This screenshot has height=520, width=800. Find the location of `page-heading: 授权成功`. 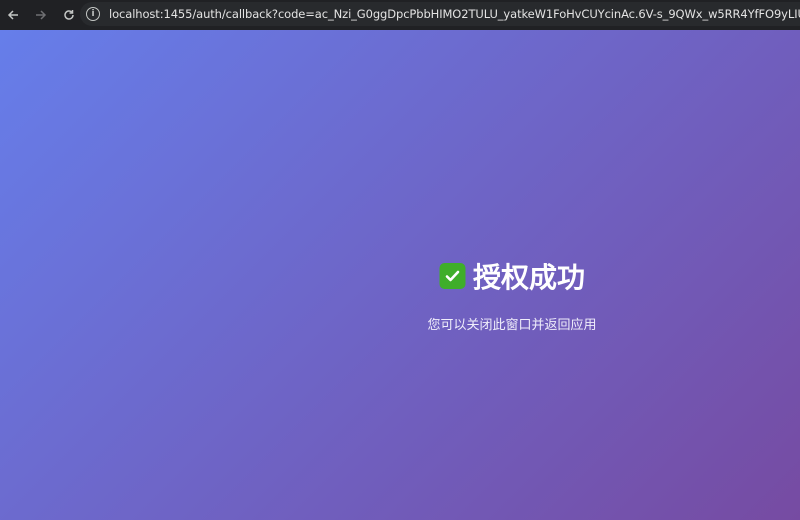

page-heading: 授权成功 is located at coordinates (511, 276).